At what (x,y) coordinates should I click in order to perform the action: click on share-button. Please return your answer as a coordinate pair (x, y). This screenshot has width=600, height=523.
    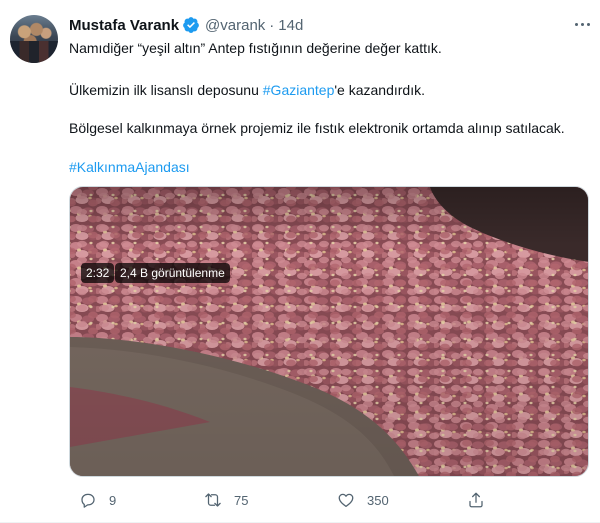
    Looking at the image, I should click on (476, 500).